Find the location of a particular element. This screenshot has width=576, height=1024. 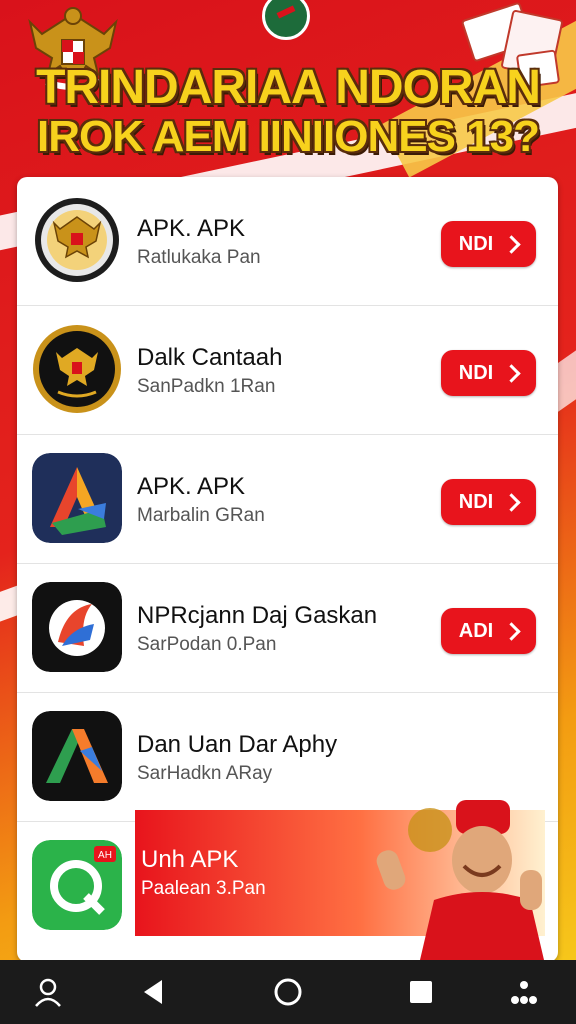

green-q-app-icon: AH is located at coordinates (77, 885).